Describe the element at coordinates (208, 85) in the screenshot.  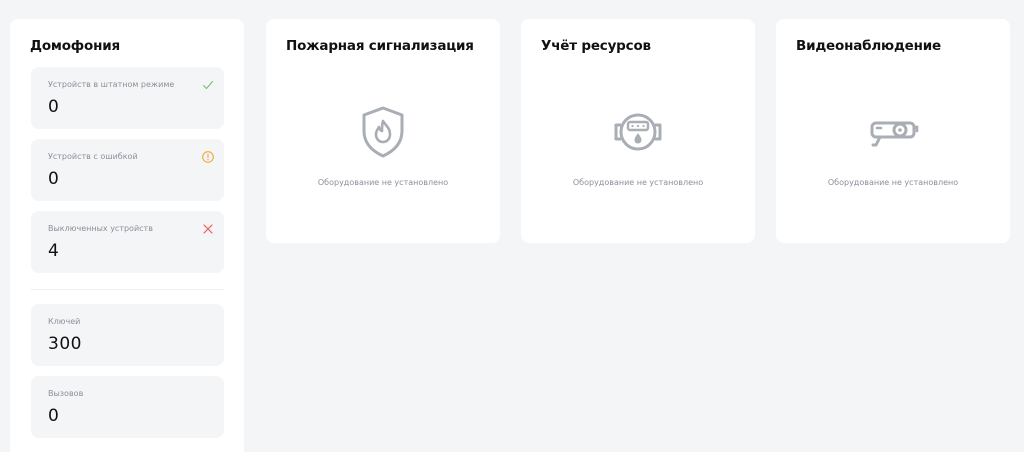
I see `check-icon` at that location.